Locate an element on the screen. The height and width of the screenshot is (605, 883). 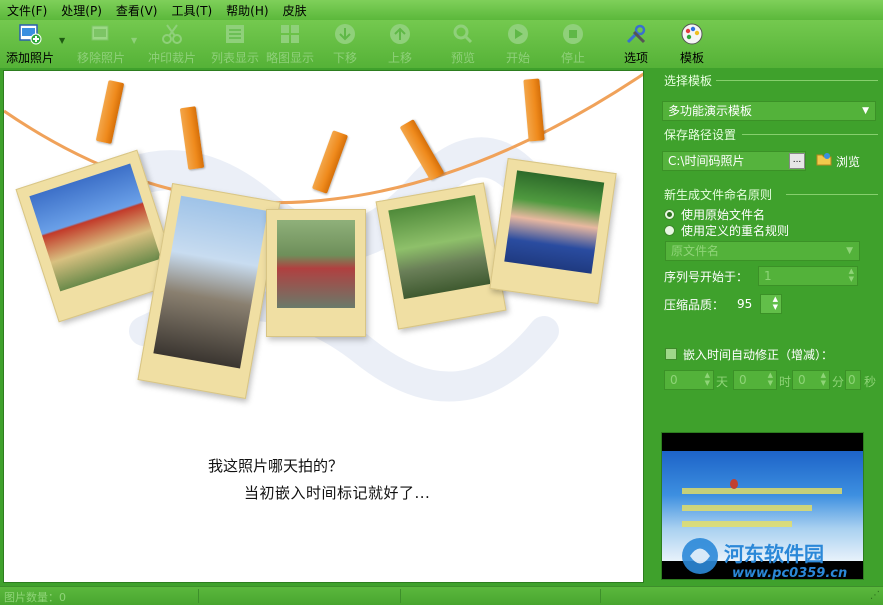
remove-photo-button: 移除照片 is located at coordinates (101, 44).